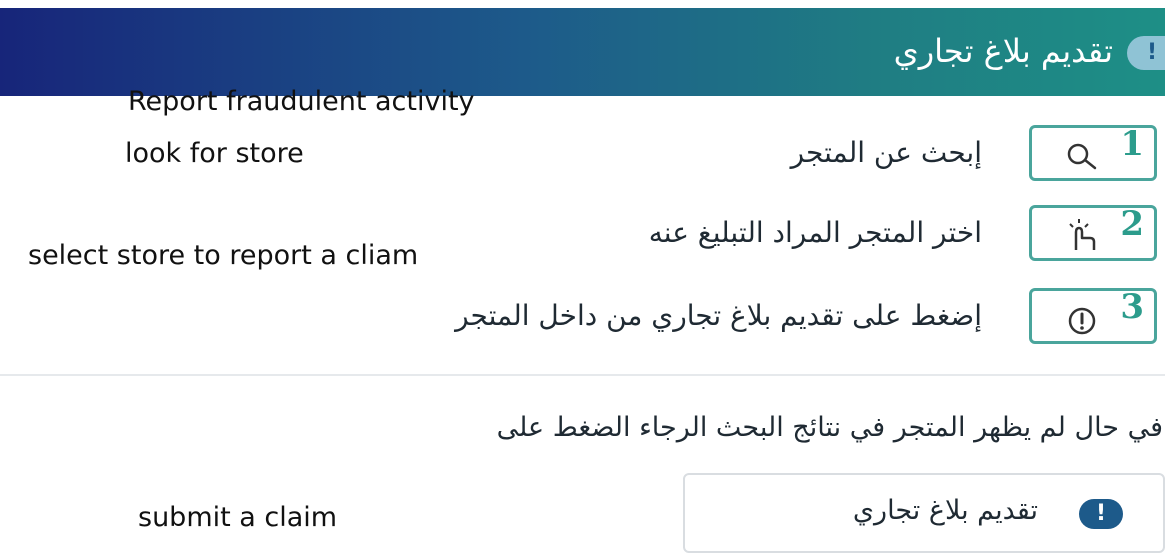 Image resolution: width=1165 pixels, height=553 pixels. Describe the element at coordinates (1132, 144) in the screenshot. I see `step-1-number: 1` at that location.